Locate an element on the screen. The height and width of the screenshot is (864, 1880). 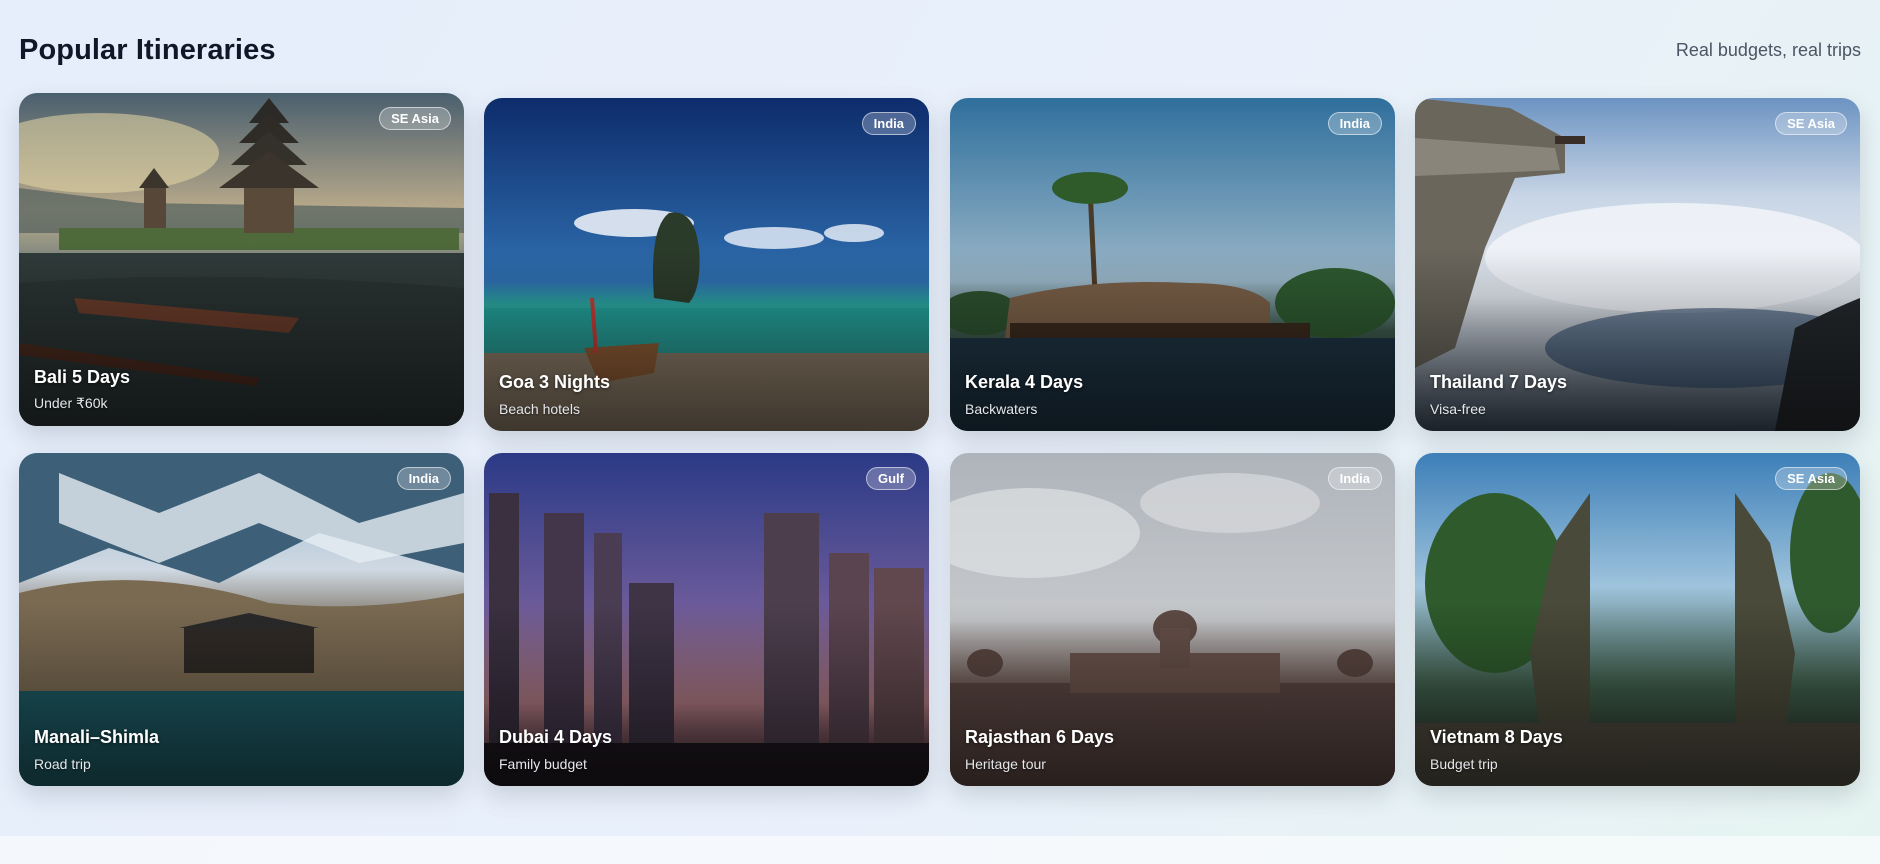
itinerary-card-vietnam: SE Asia Vietnam 8 Days Budget trip is located at coordinates (1637, 619).